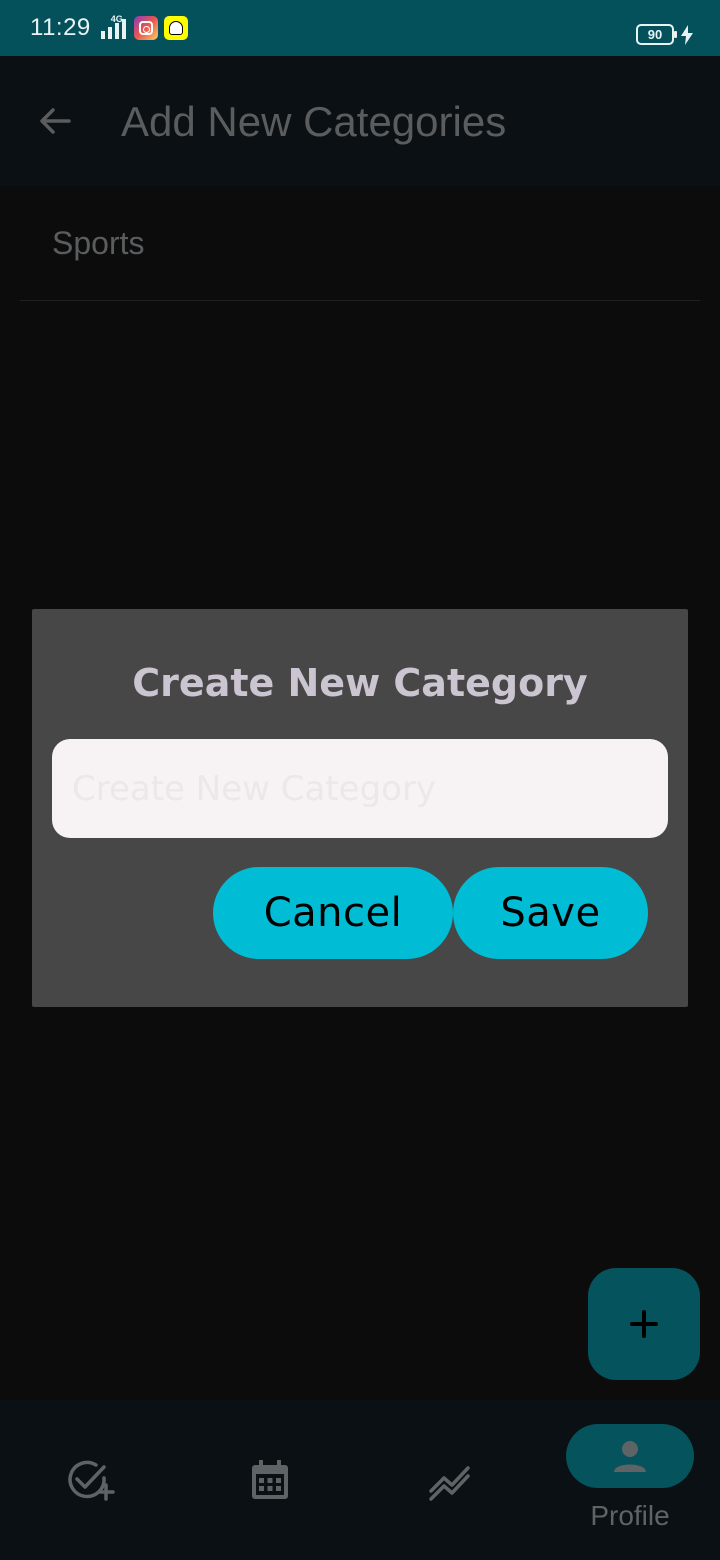 This screenshot has height=1560, width=720. What do you see at coordinates (630, 1515) in the screenshot?
I see `nav-label-profile: Profile` at bounding box center [630, 1515].